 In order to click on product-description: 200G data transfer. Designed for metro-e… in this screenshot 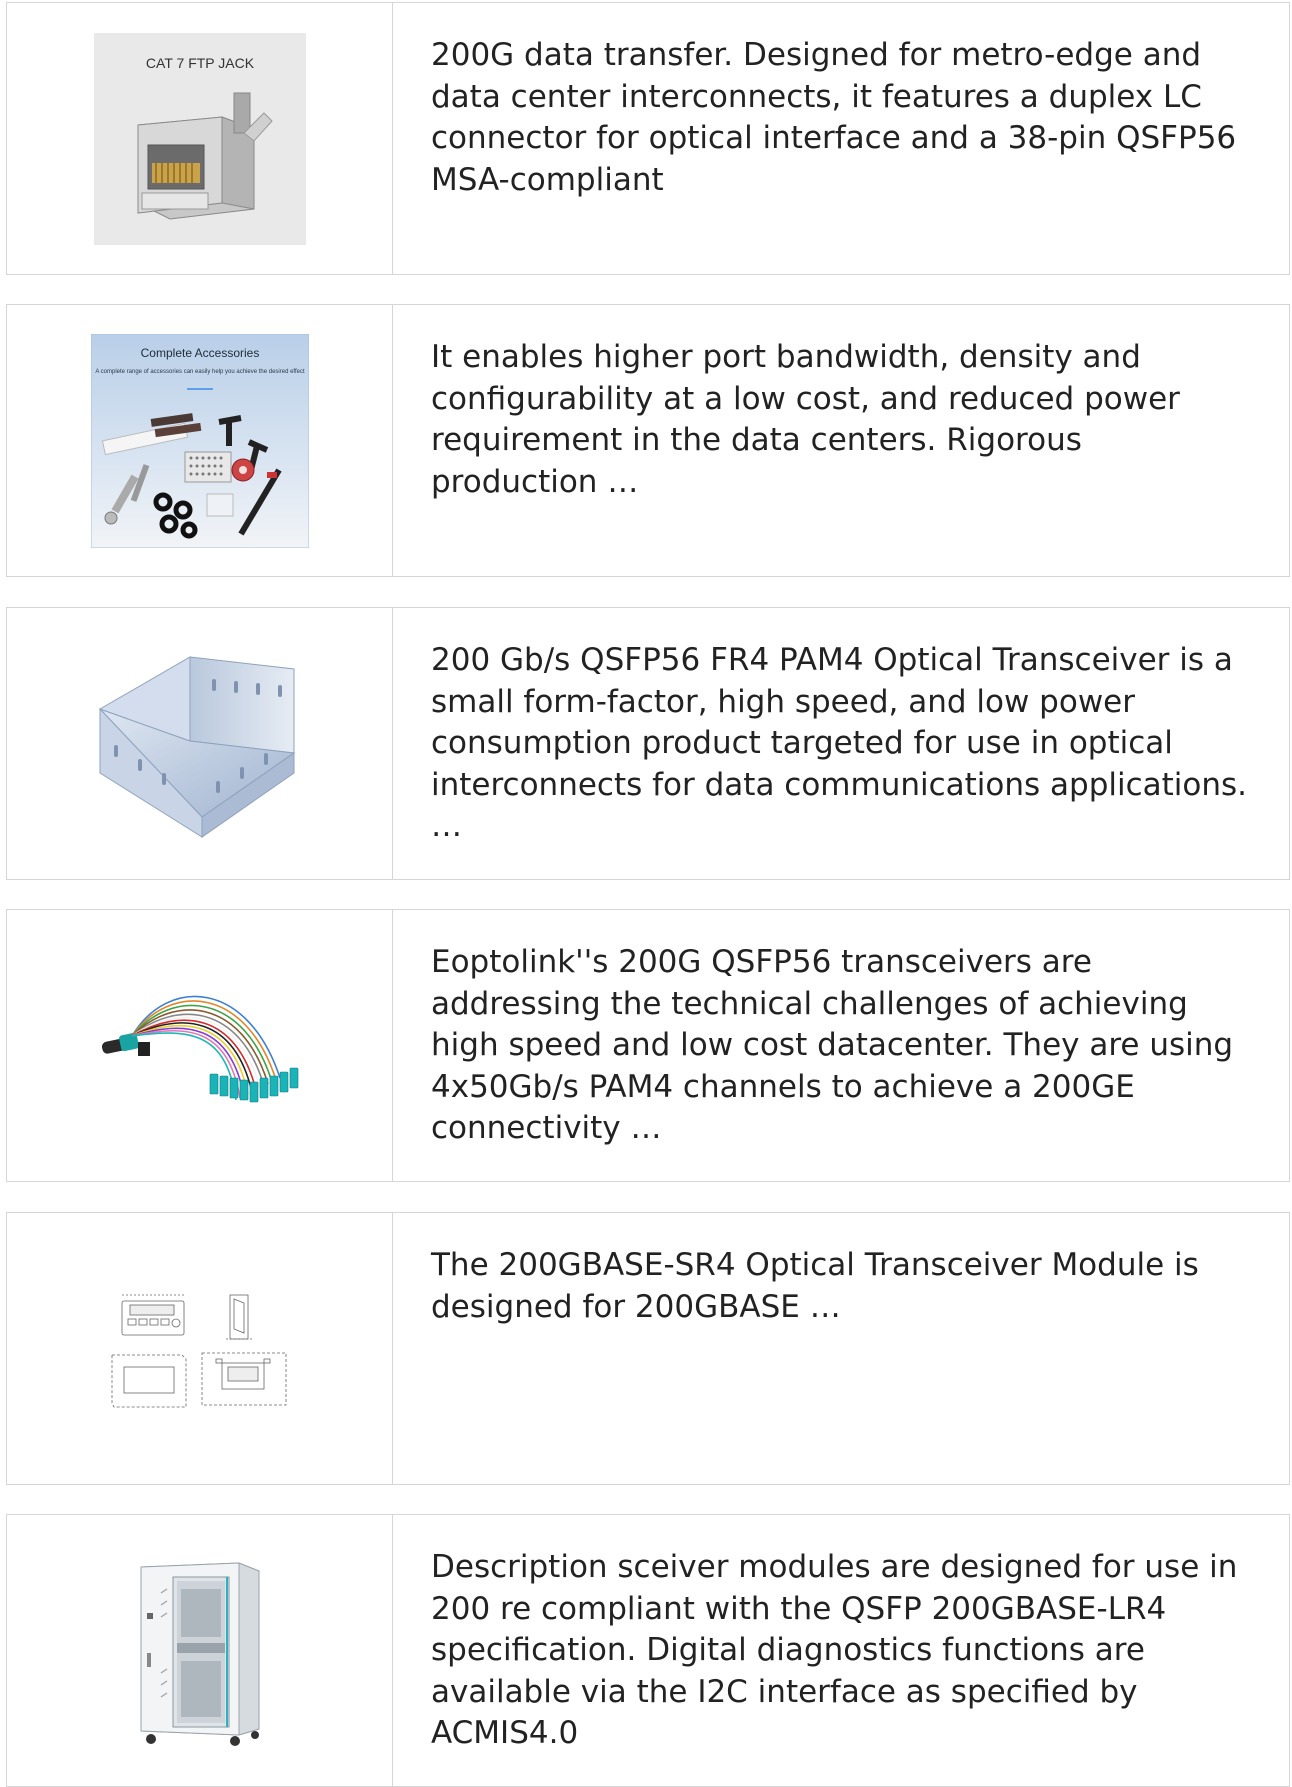, I will do `click(841, 118)`.